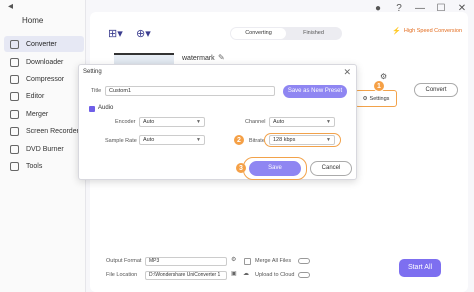 The image size is (474, 292). Describe the element at coordinates (396, 31) in the screenshot. I see `bolt-icon: ⚡` at that location.